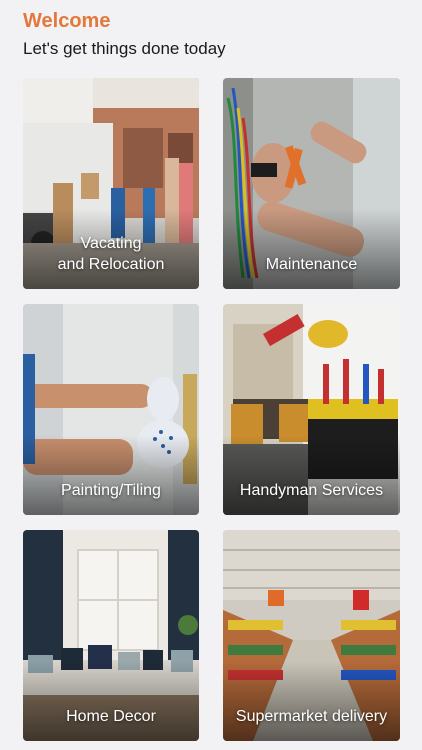 Image resolution: width=422 pixels, height=750 pixels. Describe the element at coordinates (311, 716) in the screenshot. I see `service-label-supermarket-delivery: Supermarket delivery` at that location.